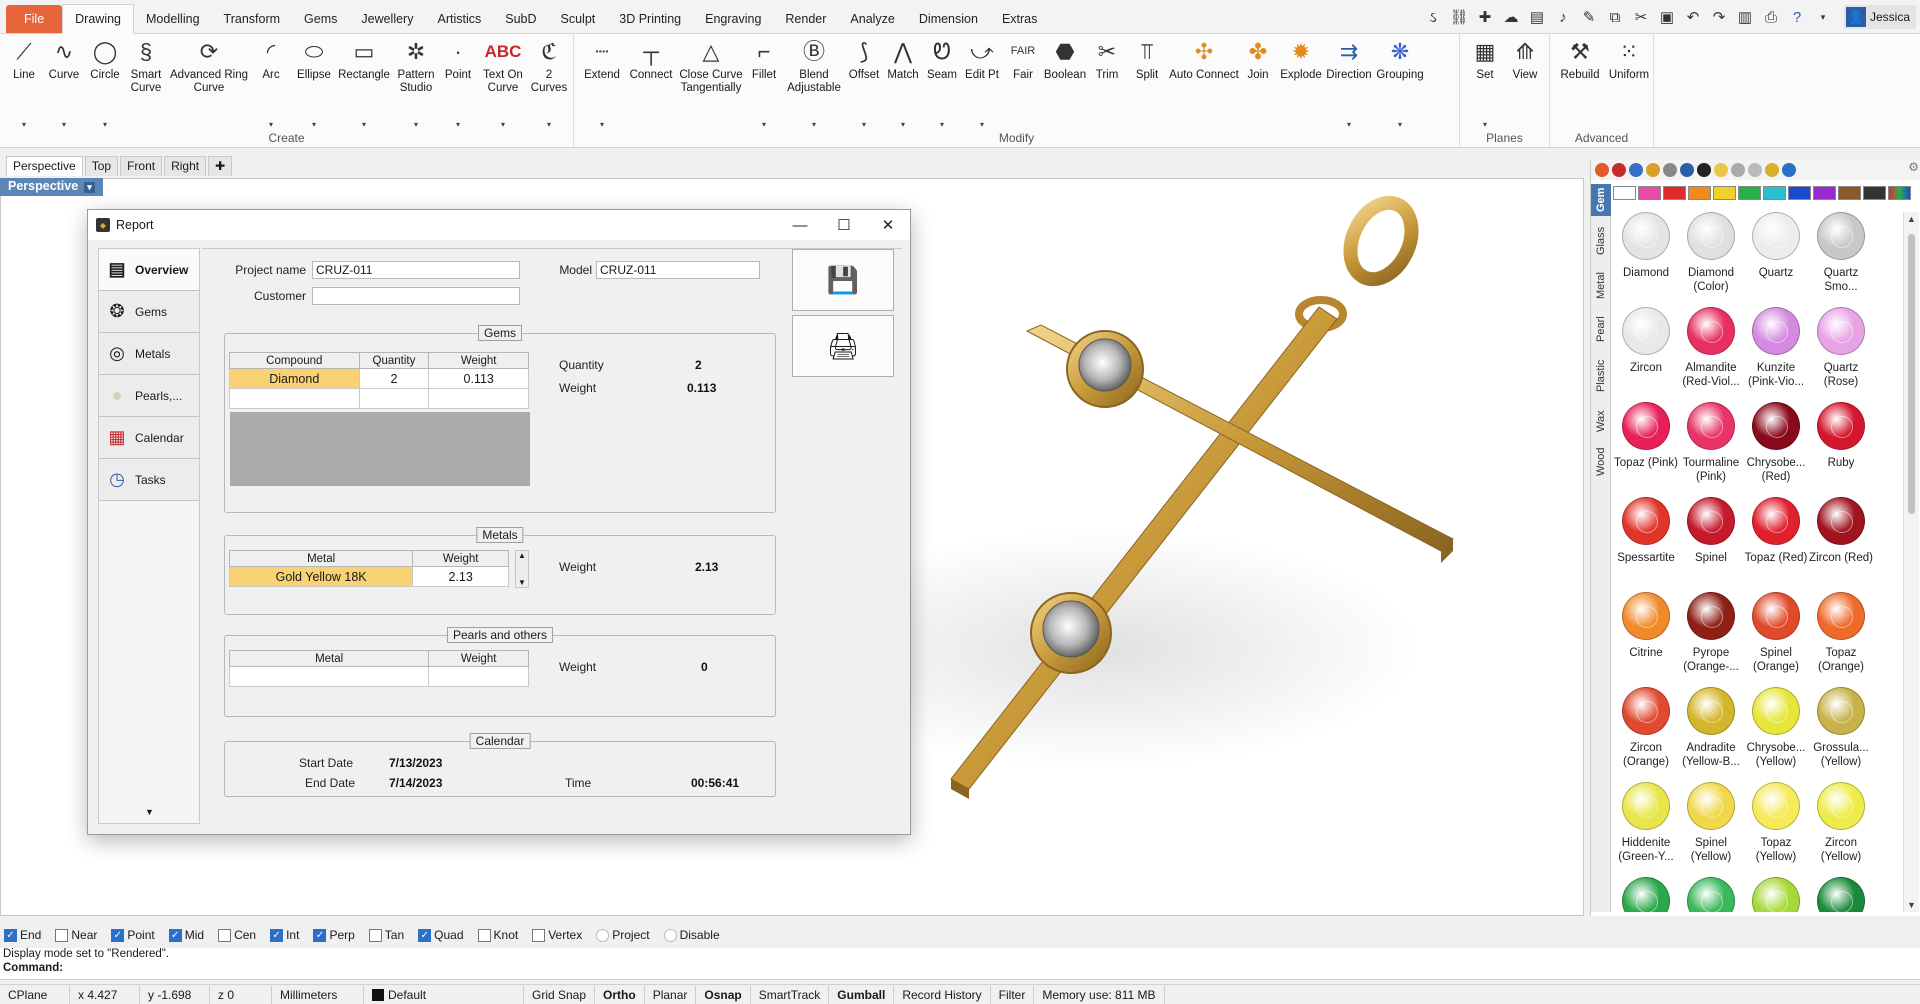 The image size is (1920, 1004). Describe the element at coordinates (1065, 59) in the screenshot. I see `boolean-button: ⬣ Boolean` at that location.